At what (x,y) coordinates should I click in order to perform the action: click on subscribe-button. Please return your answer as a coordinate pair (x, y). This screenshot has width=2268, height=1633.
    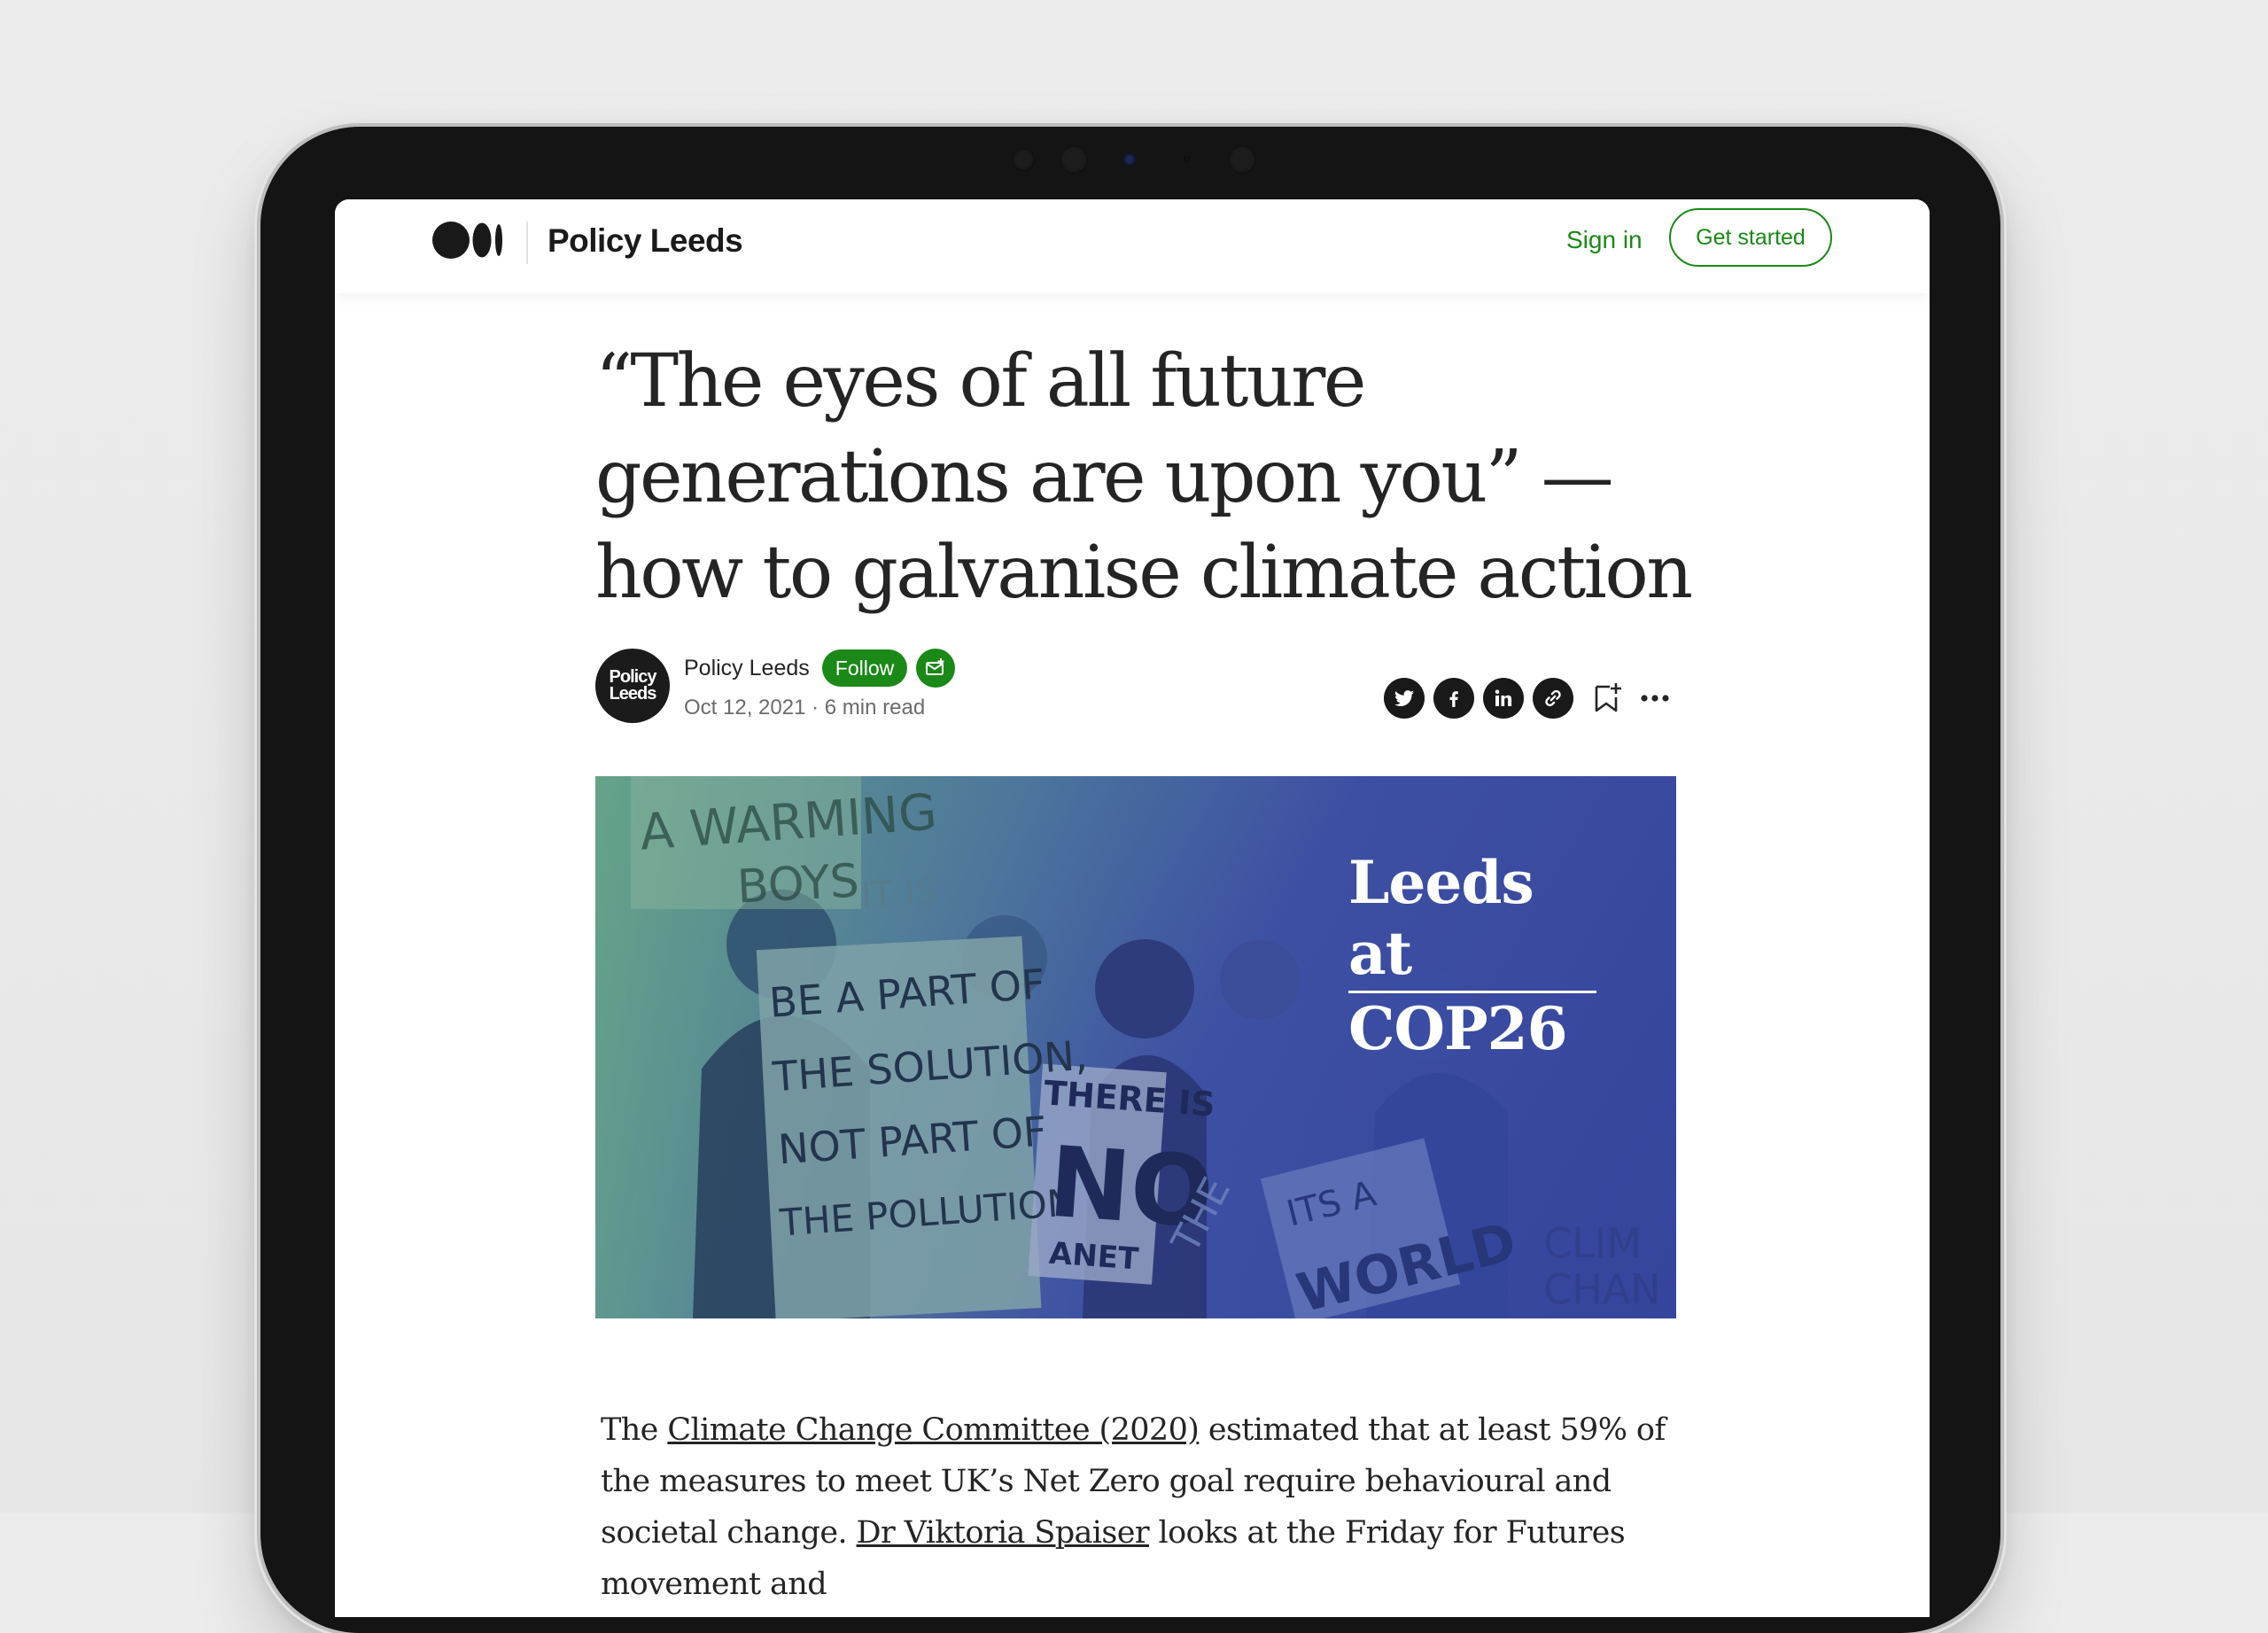
    Looking at the image, I should click on (935, 668).